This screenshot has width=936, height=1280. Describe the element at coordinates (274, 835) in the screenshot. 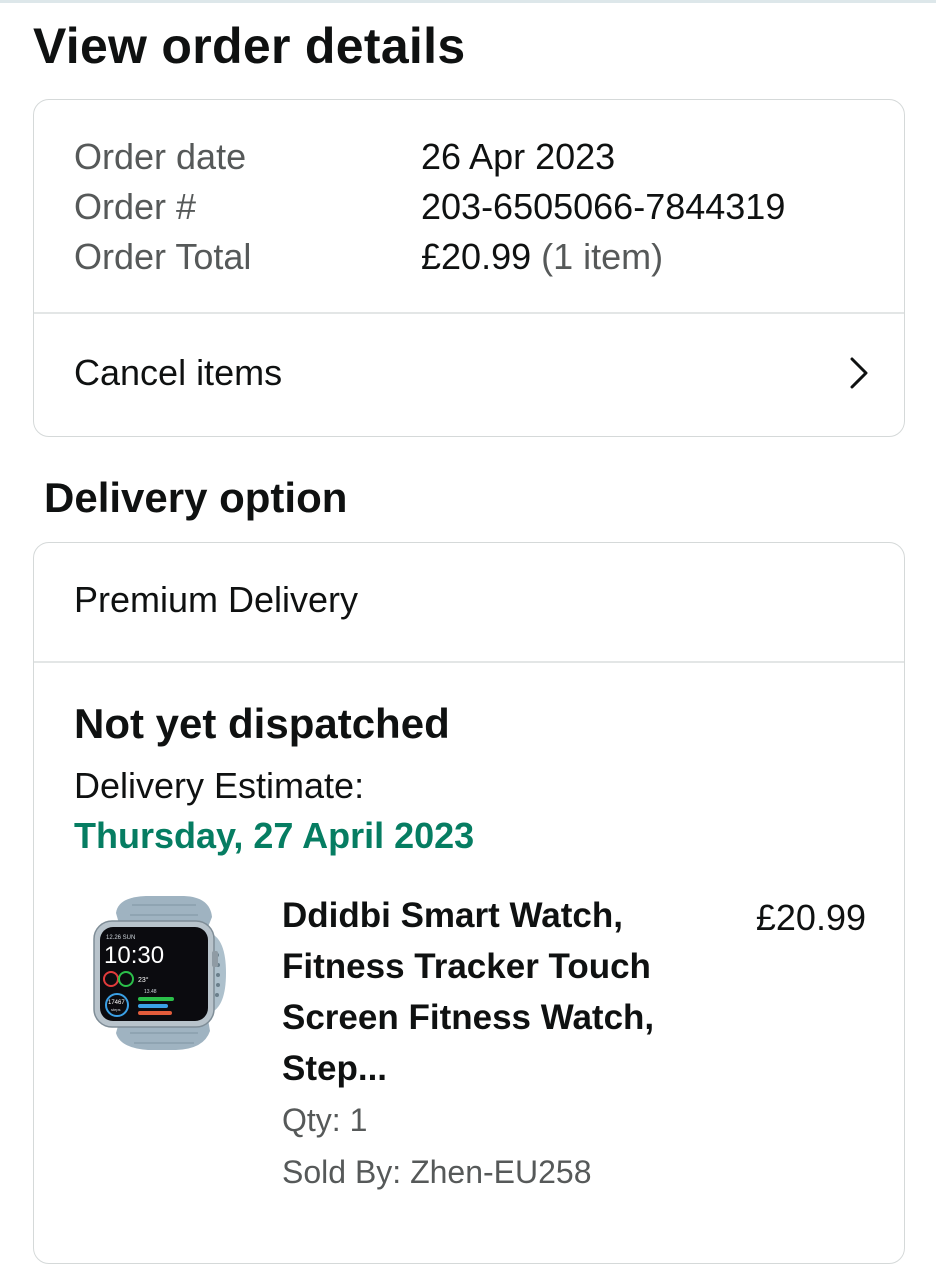

I see `delivery-estimate-date: Thursday, 27 April 2023` at that location.